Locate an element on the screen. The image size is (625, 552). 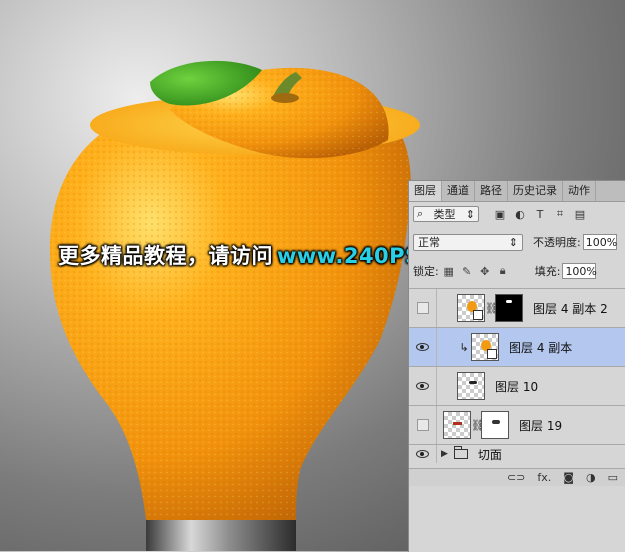
fx-icon: fx. is located at coordinates (544, 477).